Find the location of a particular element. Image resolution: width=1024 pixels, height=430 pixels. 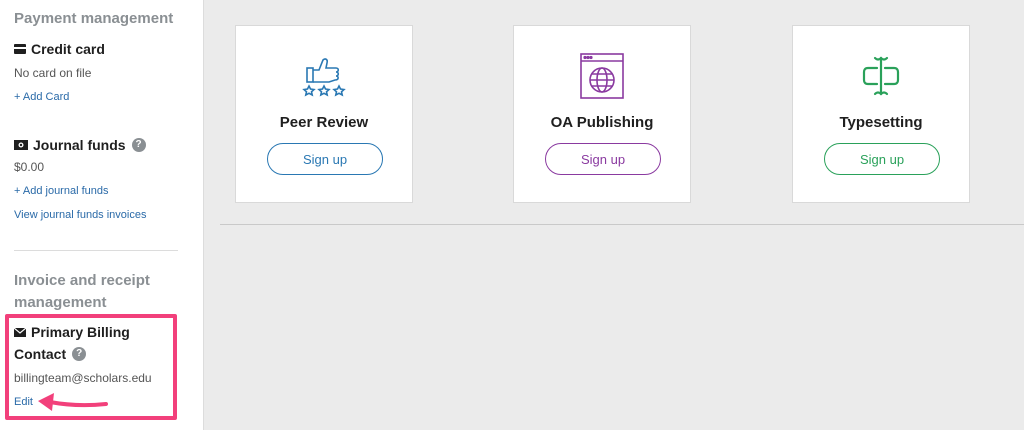

globe-browser-icon is located at coordinates (602, 77).